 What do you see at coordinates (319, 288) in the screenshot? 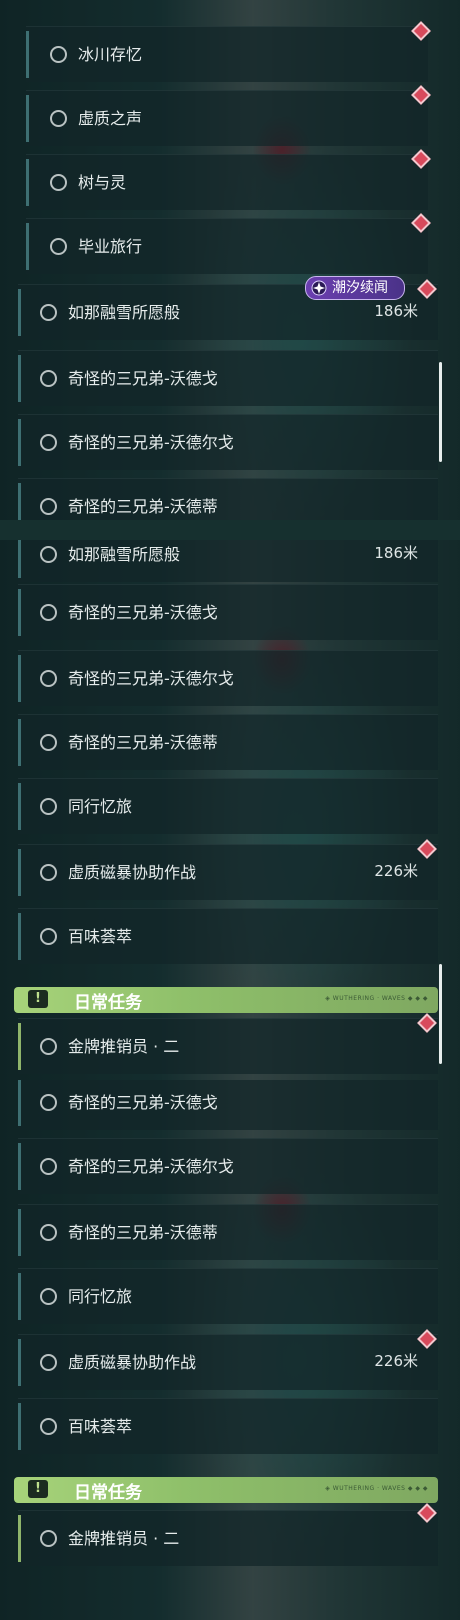
I see `sparkle-star-icon` at bounding box center [319, 288].